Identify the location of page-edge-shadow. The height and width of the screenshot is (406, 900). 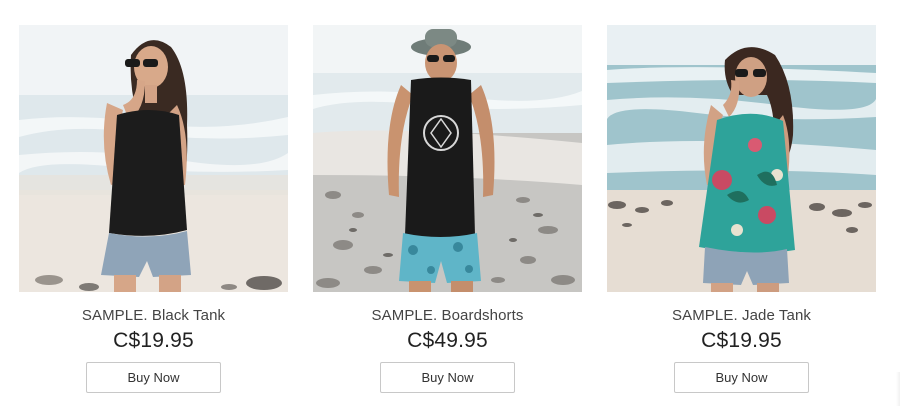
(898, 389).